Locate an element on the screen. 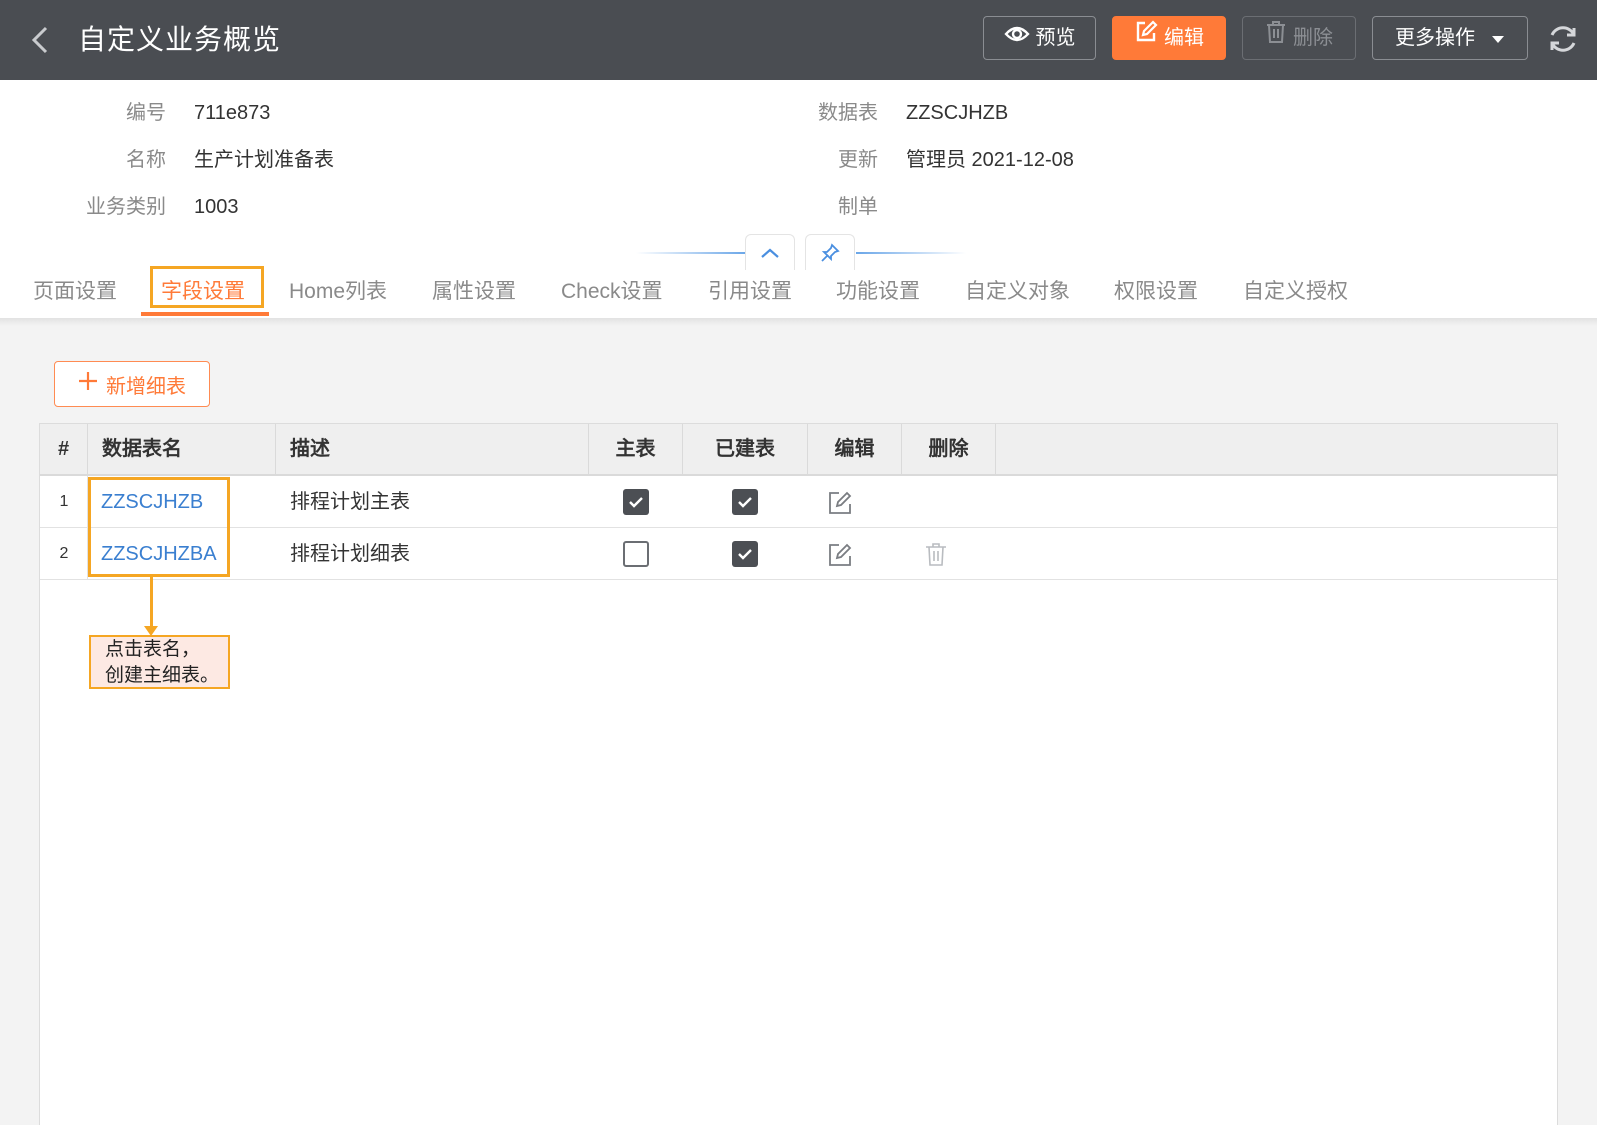 The image size is (1597, 1125). preview-label: 预览 is located at coordinates (1055, 38).